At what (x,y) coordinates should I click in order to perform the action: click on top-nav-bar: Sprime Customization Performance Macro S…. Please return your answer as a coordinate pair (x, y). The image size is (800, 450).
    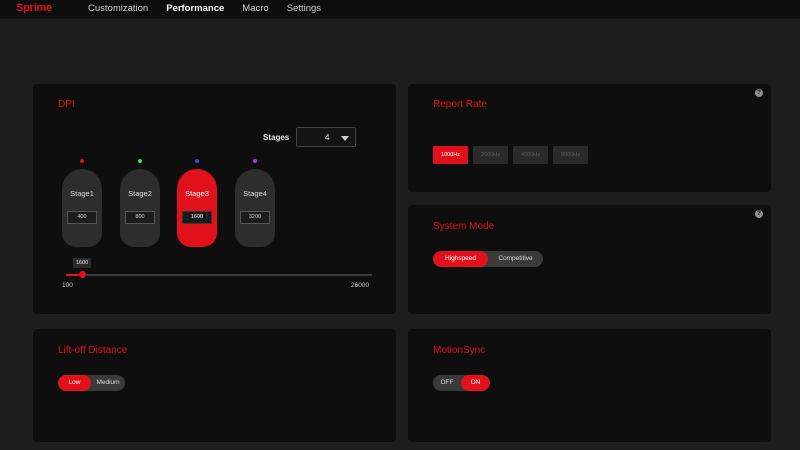
    Looking at the image, I should click on (400, 9).